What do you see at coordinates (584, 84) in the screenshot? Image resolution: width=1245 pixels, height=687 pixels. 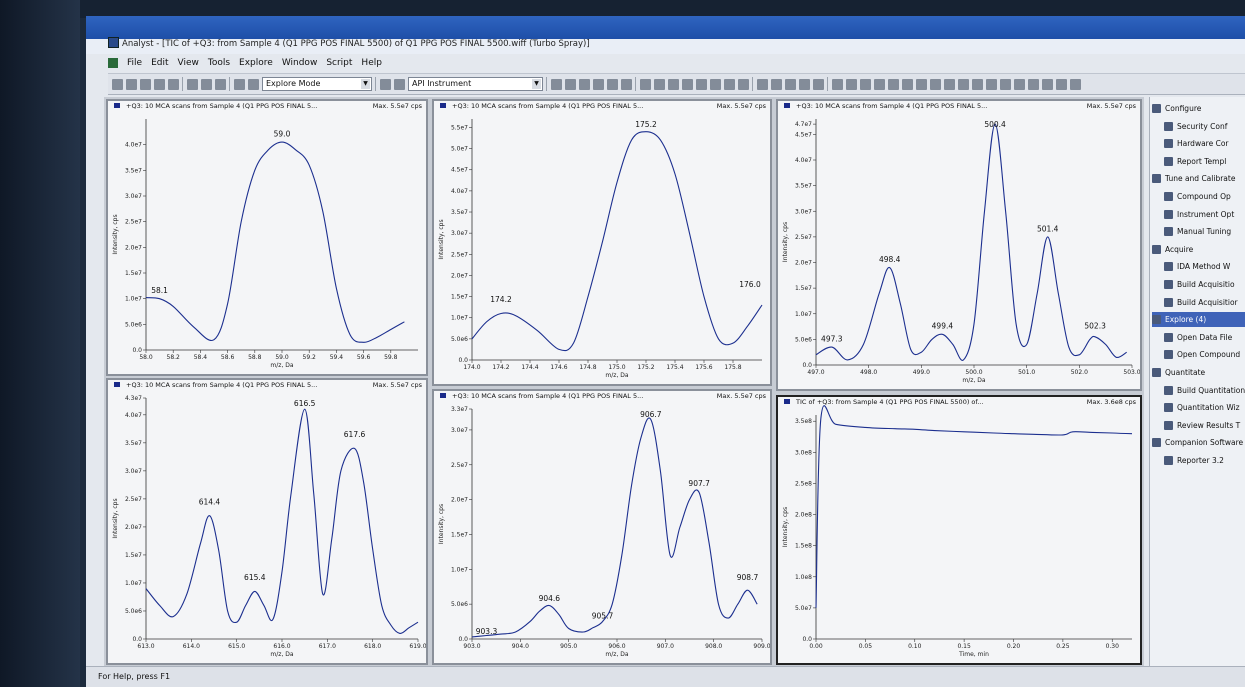 I see `calendar-icon` at bounding box center [584, 84].